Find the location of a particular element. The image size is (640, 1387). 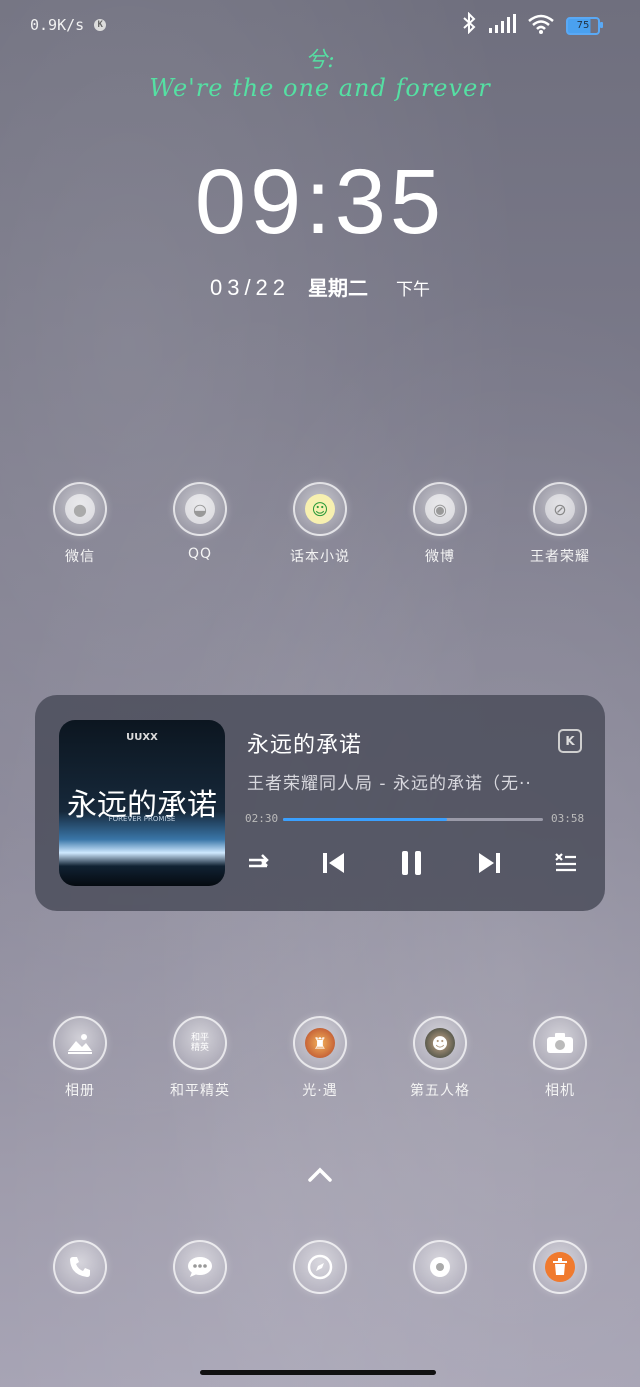

dock-browser is located at coordinates (320, 1267).